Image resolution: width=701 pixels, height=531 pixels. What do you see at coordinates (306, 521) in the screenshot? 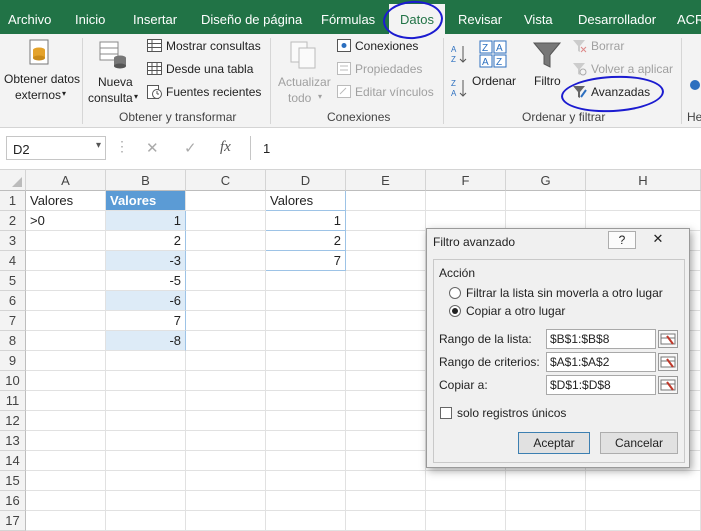
I see `cell-d17` at bounding box center [306, 521].